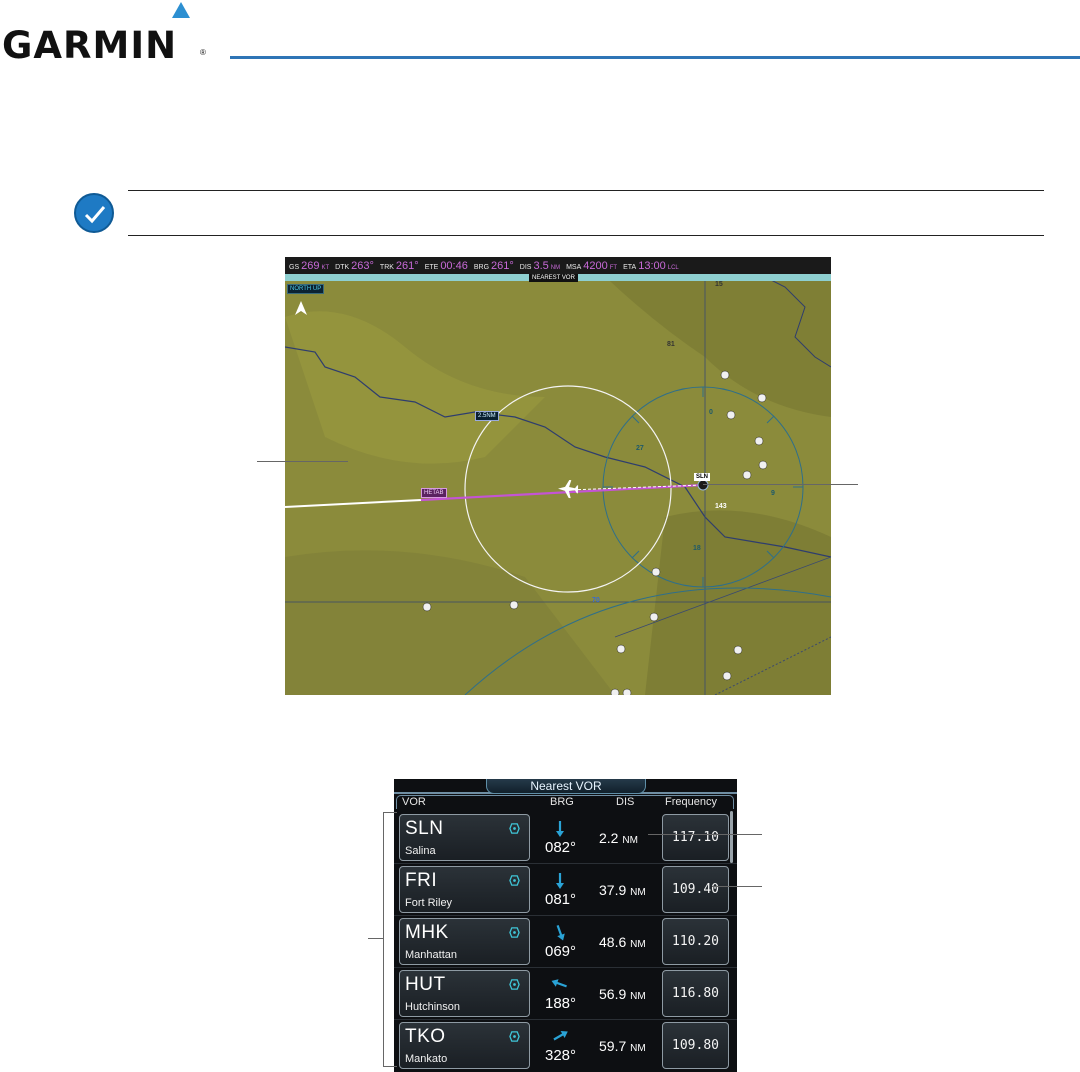  Describe the element at coordinates (390, 1066) in the screenshot. I see `callout-bracket-bottom` at that location.